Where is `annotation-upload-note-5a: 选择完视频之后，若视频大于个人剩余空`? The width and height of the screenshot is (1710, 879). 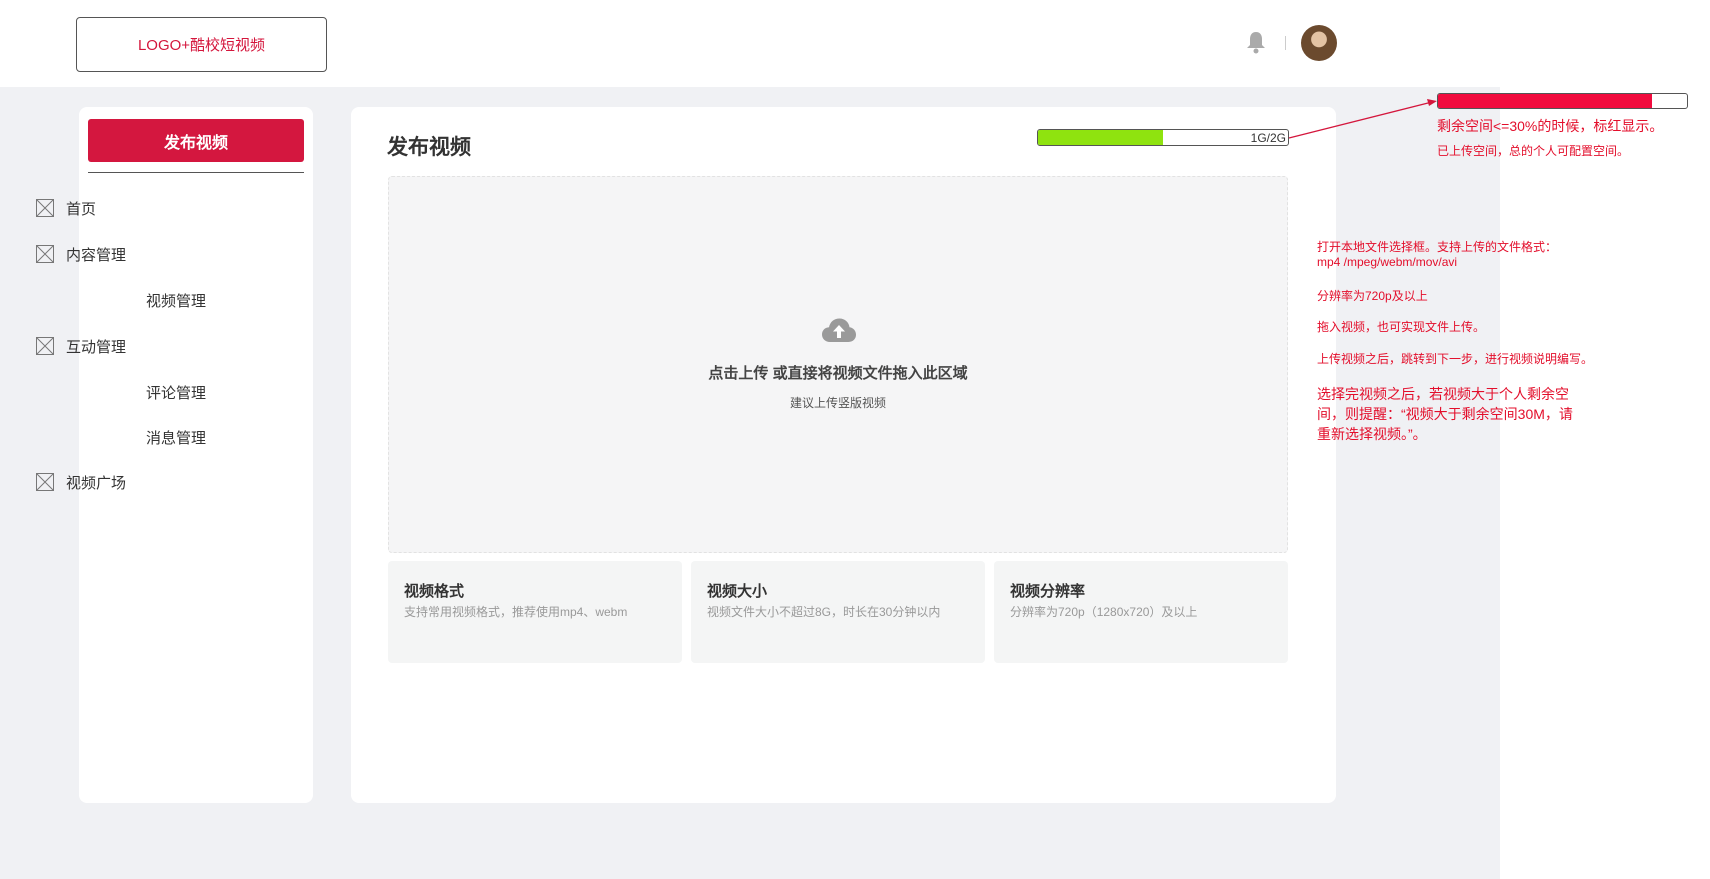
annotation-upload-note-5a: 选择完视频之后，若视频大于个人剩余空 is located at coordinates (1443, 394).